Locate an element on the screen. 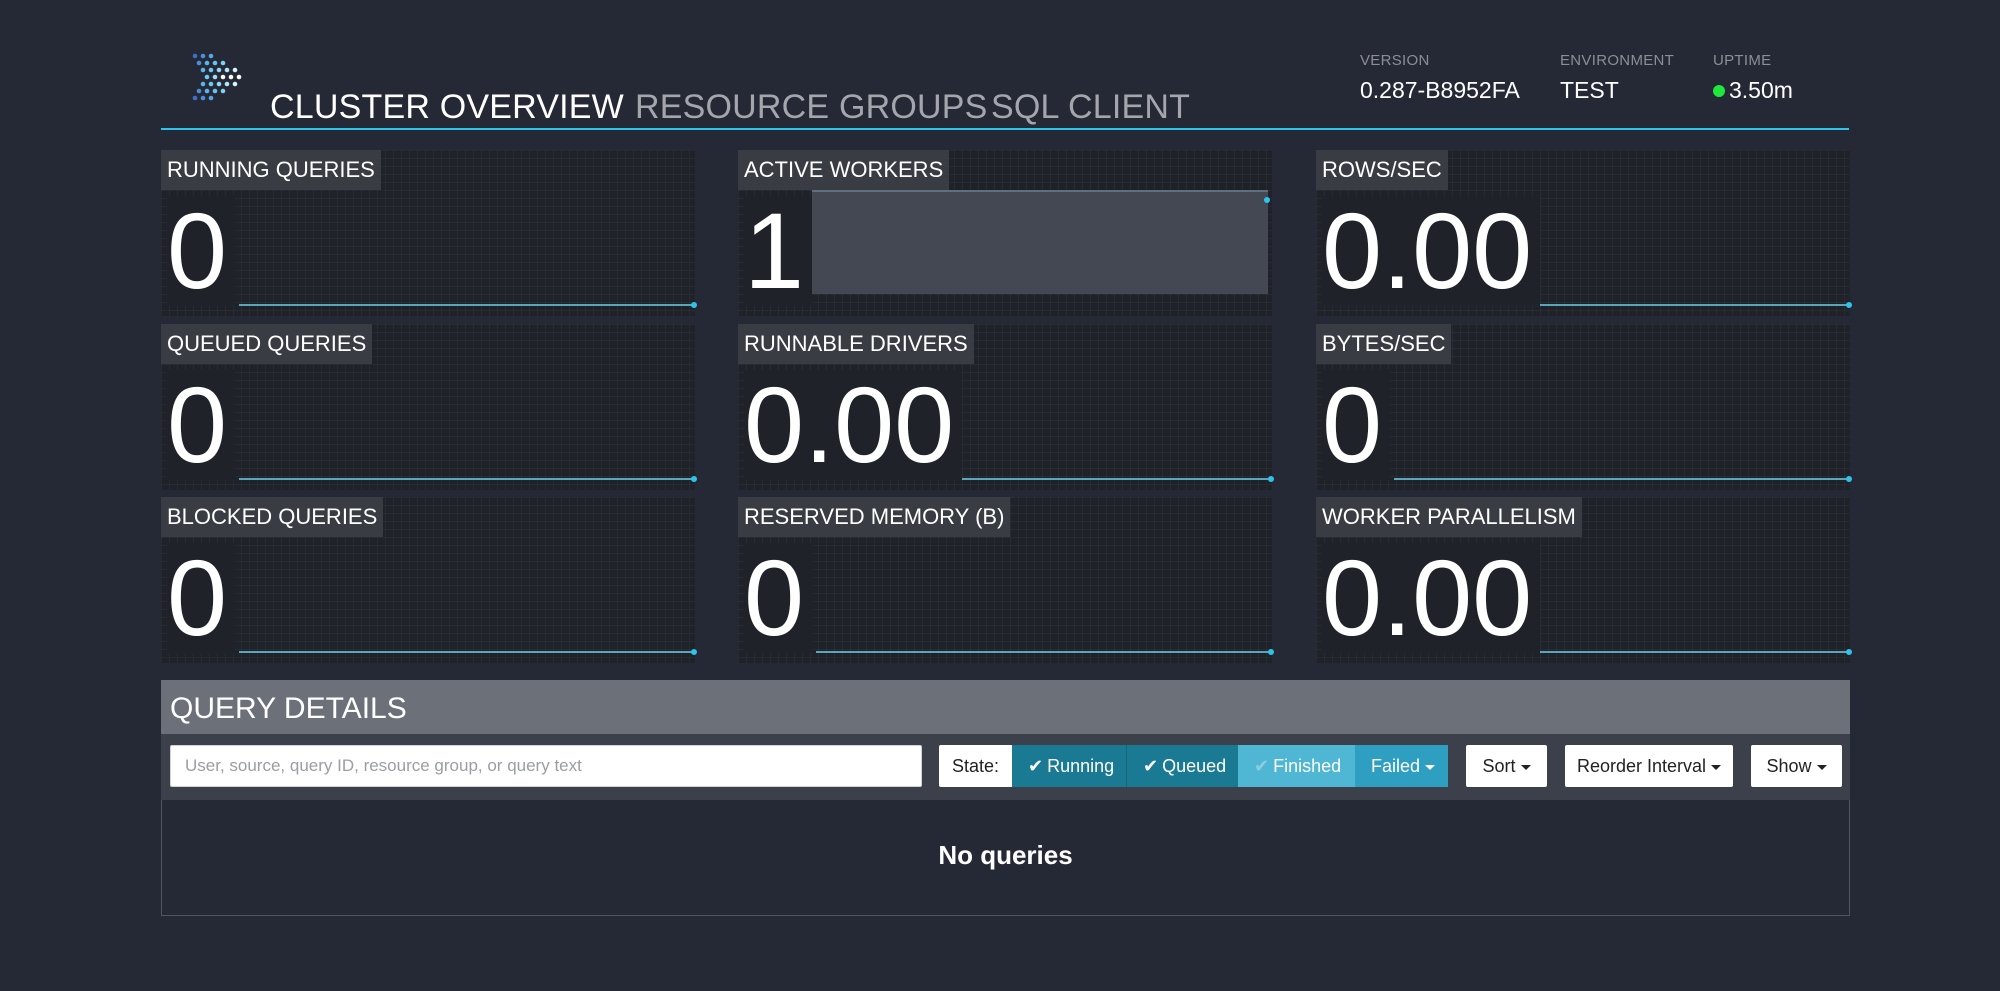  stat-label: WORKER PARALLELISM is located at coordinates (1449, 517).